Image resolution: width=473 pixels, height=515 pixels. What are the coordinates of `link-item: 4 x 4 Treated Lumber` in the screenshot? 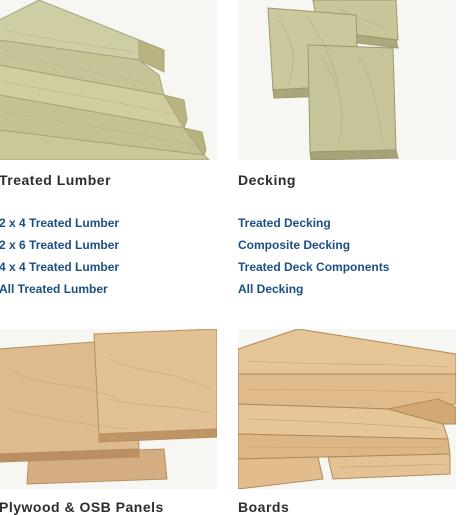 It's located at (59, 270).